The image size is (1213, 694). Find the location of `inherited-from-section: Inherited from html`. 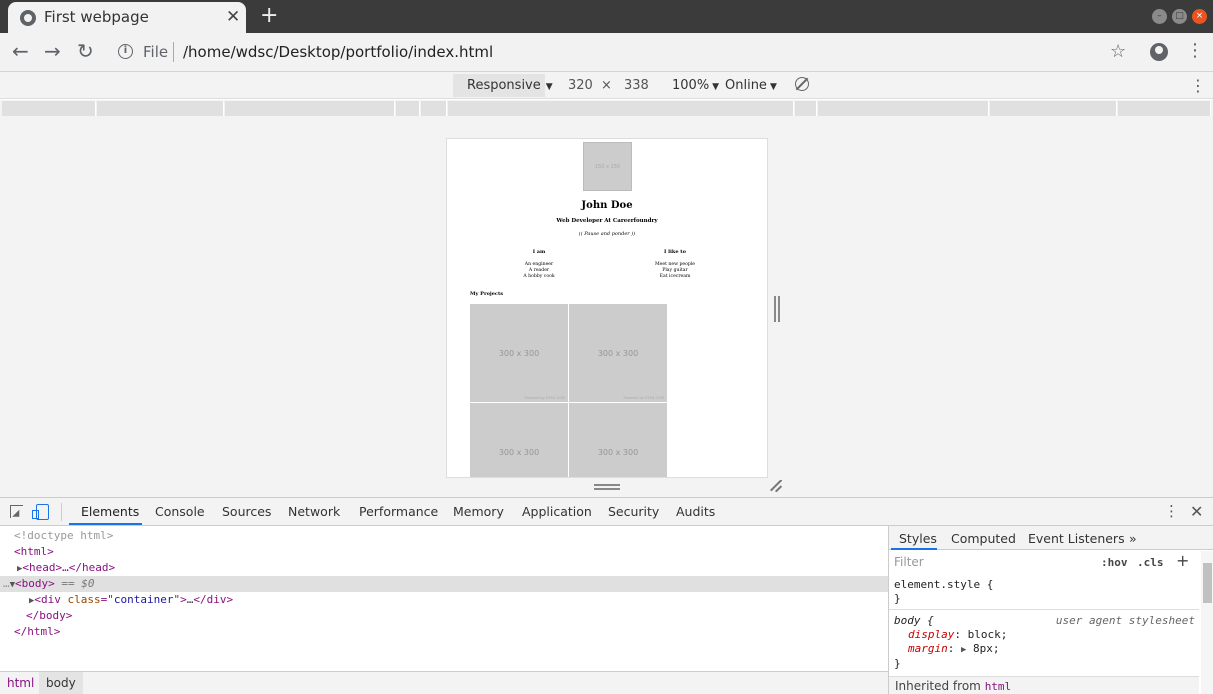

inherited-from-section: Inherited from html is located at coordinates (1044, 685).